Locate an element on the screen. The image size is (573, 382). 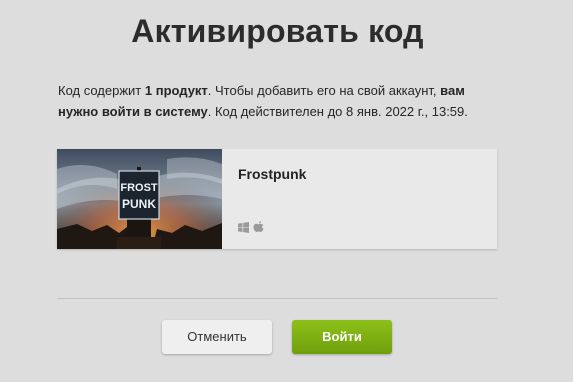
product-count: 1 продукт is located at coordinates (176, 90).